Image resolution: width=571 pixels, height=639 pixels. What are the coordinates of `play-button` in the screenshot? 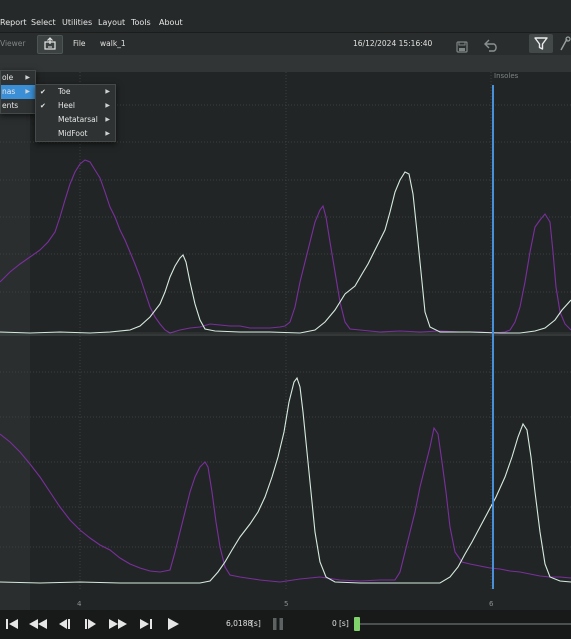 It's located at (173, 624).